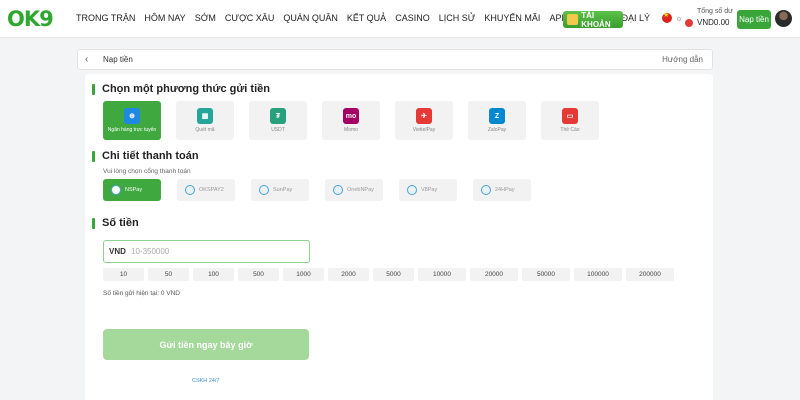 The height and width of the screenshot is (400, 800). Describe the element at coordinates (317, 190) in the screenshot. I see `gateway-list: NSPay OKSPAY2 SunPay OnebNPay V8Pay 24HPay` at that location.